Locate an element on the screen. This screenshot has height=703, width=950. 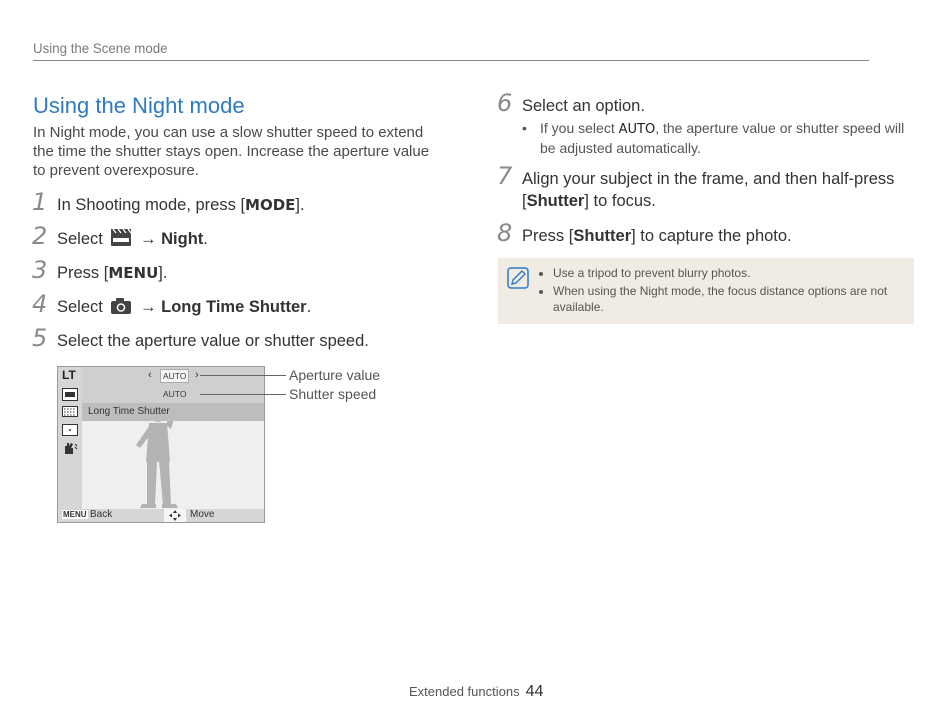
step-number: 2 is located at coordinates (40, 236).